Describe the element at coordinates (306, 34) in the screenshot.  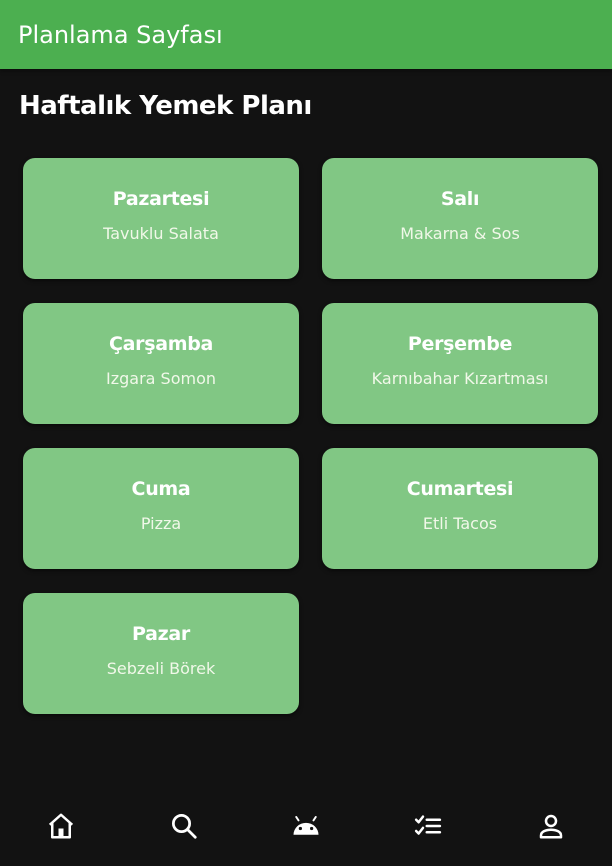
I see `app-bar: Planlama Sayfası` at that location.